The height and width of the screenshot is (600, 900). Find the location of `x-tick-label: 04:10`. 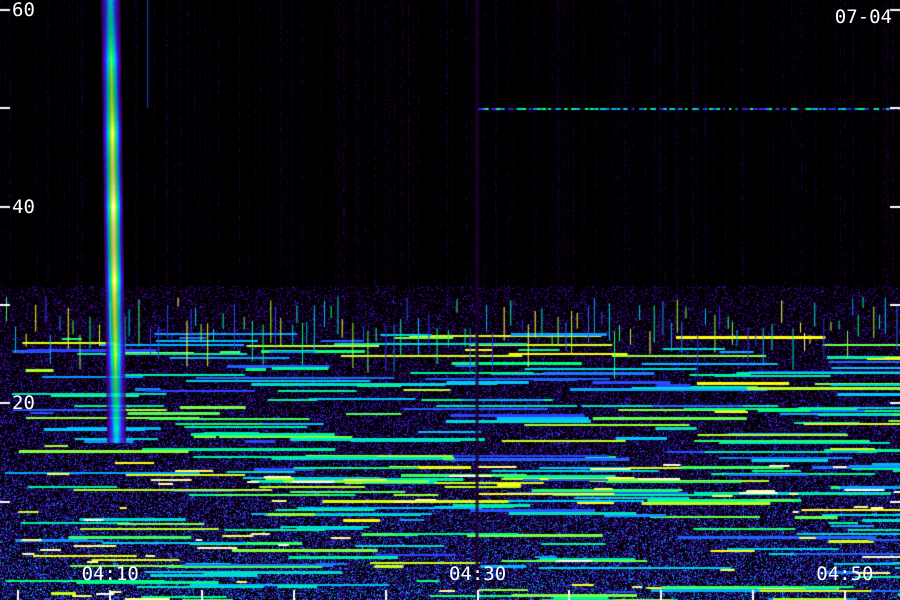

x-tick-label: 04:10 is located at coordinates (110, 574).